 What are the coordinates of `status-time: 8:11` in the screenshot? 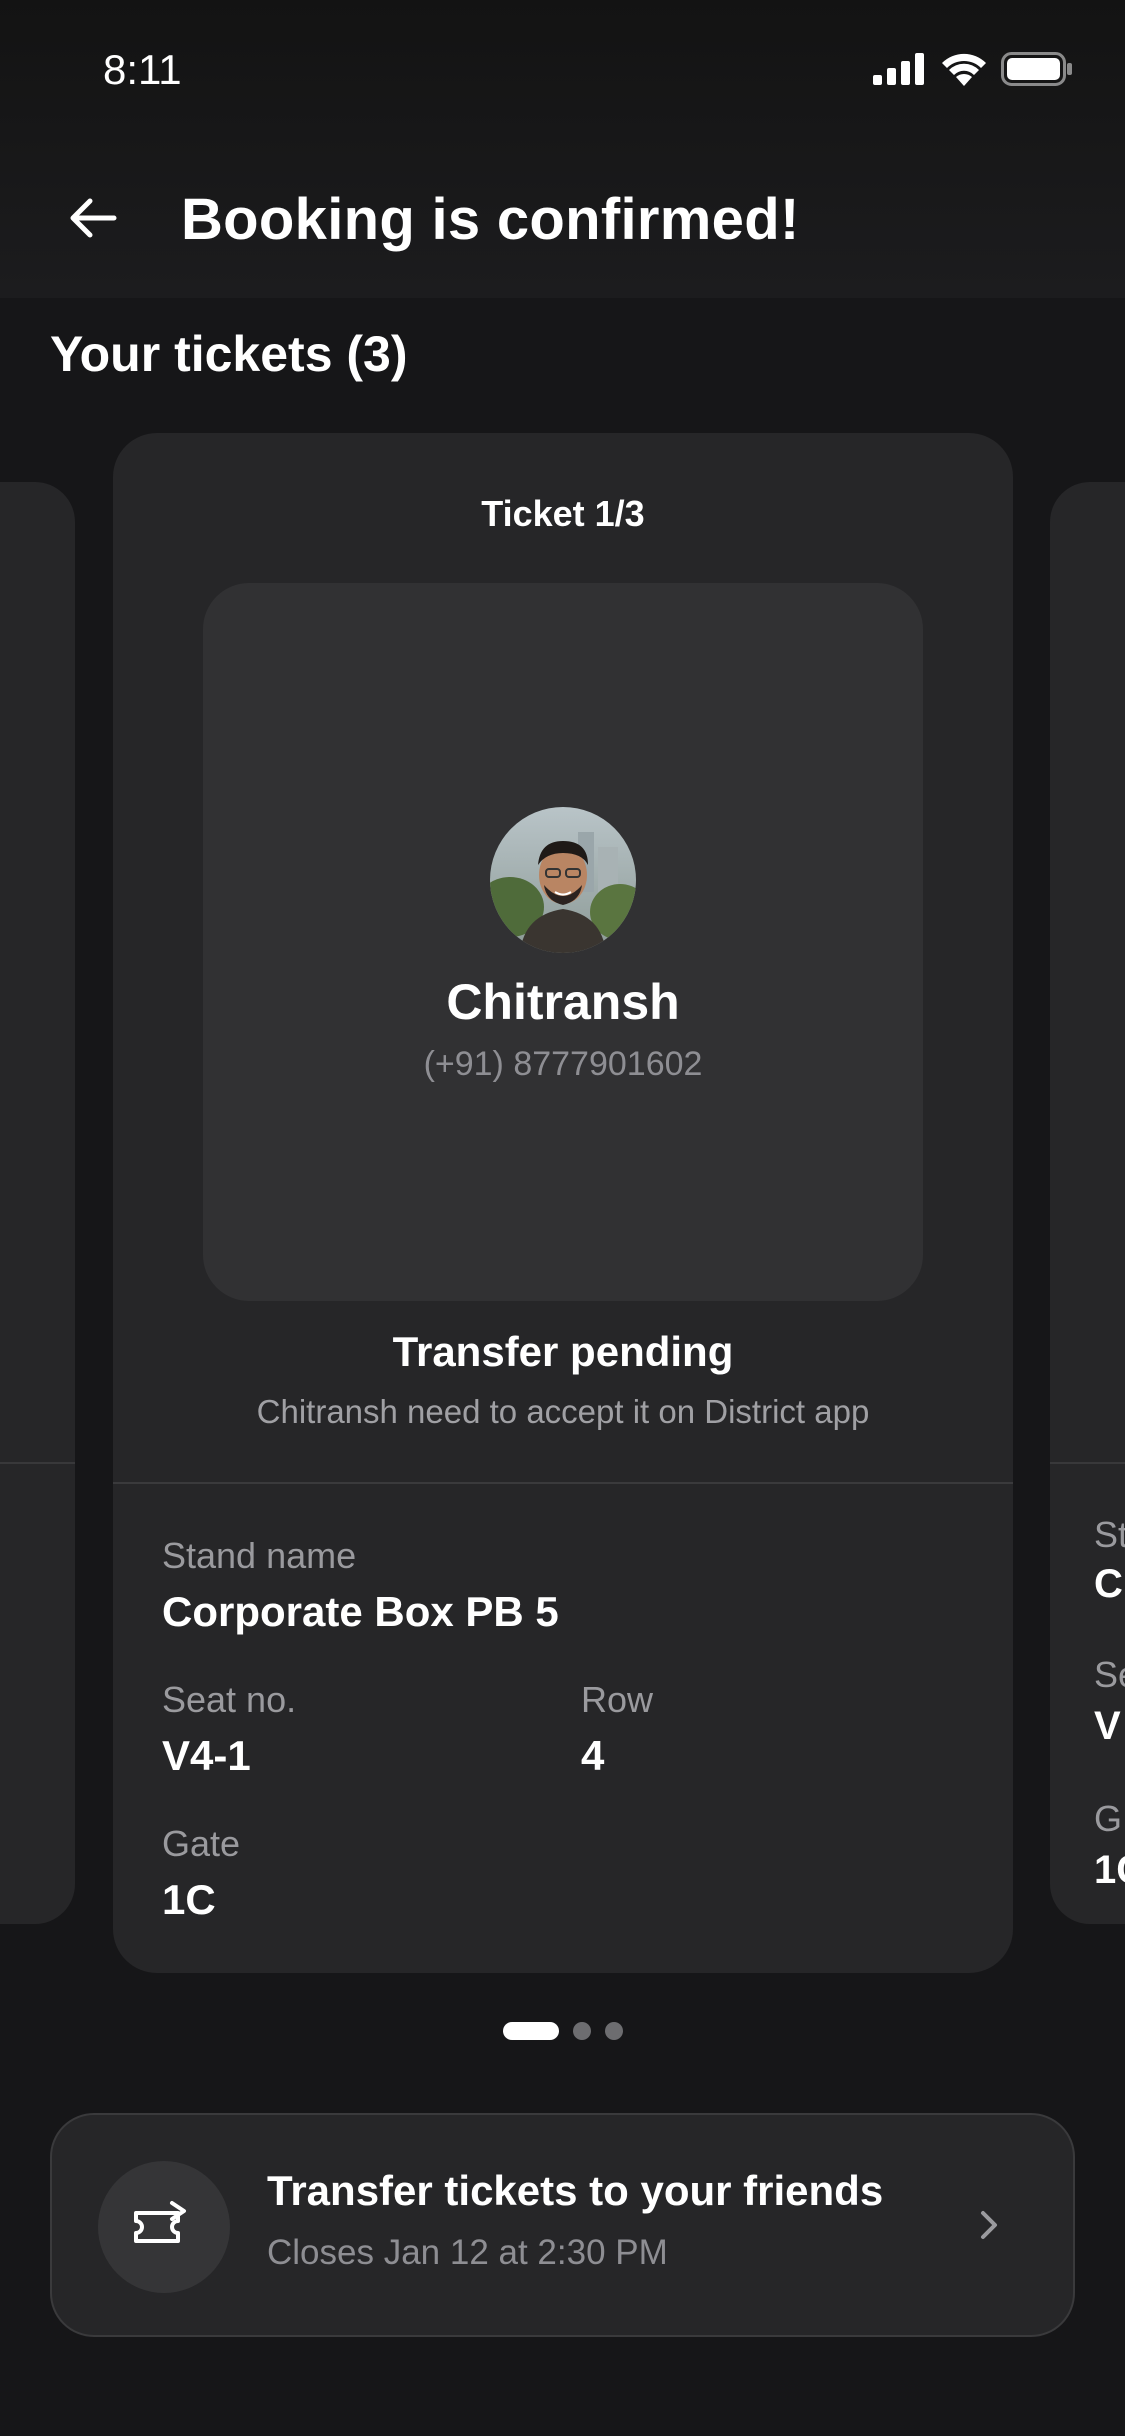 It's located at (142, 69).